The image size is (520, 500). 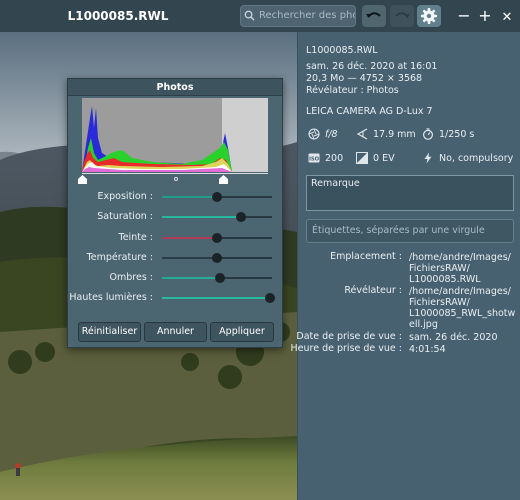 What do you see at coordinates (176, 179) in the screenshot?
I see `midtone-handle` at bounding box center [176, 179].